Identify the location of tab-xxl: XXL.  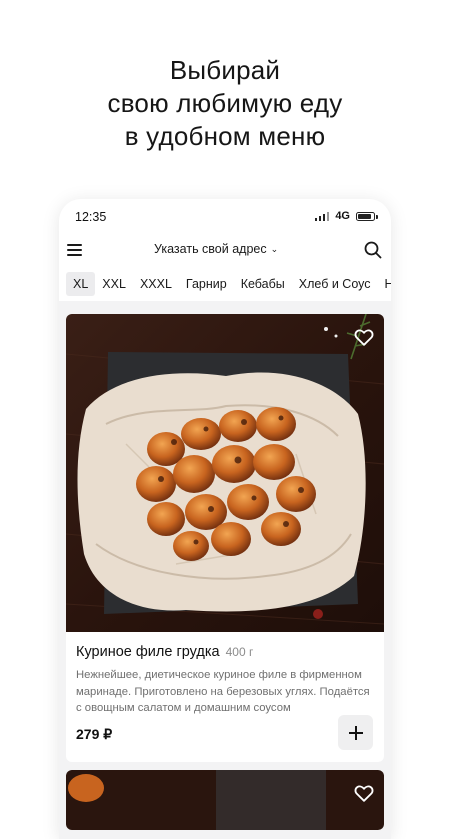
(114, 284).